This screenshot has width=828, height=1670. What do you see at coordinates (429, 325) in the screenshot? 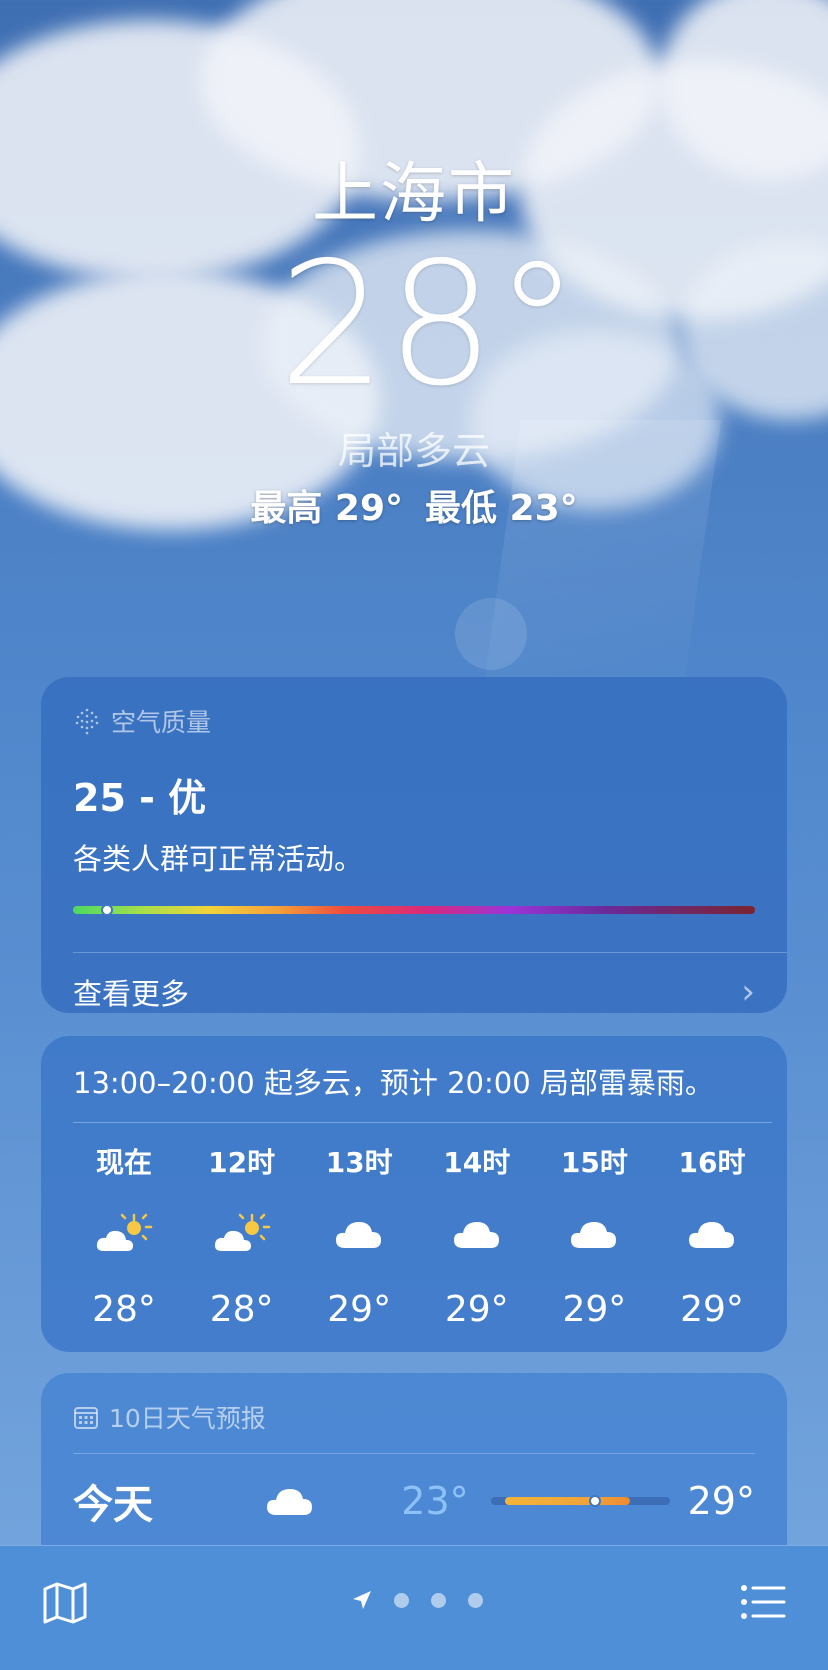
I see `current-temperature: 28°` at bounding box center [429, 325].